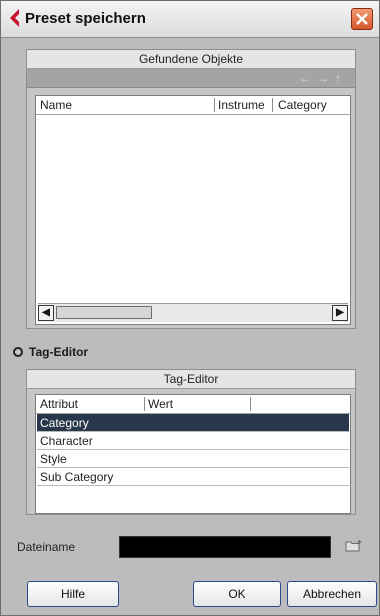 The width and height of the screenshot is (380, 616). I want to click on help-button: Hilfe, so click(73, 594).